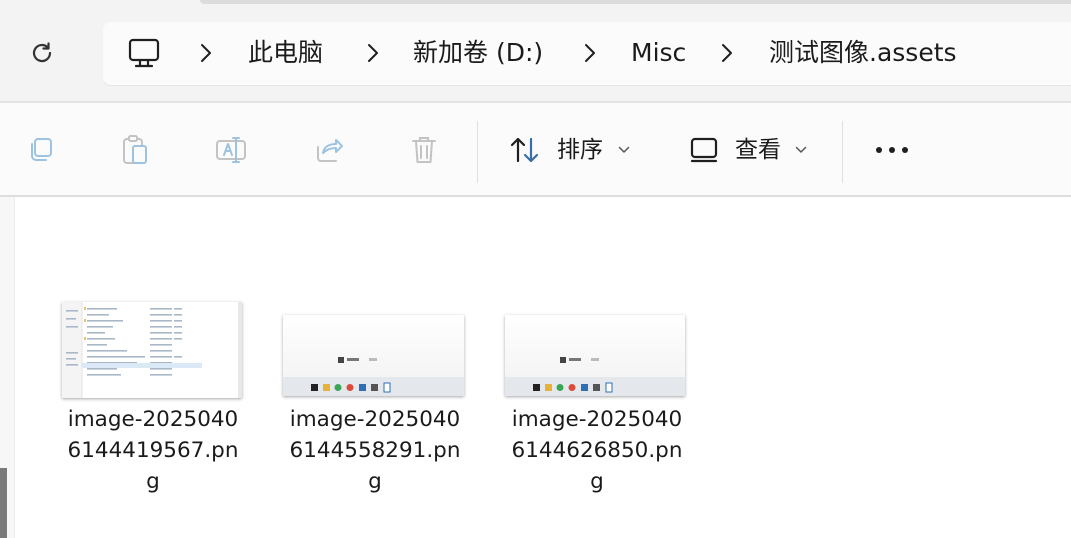  I want to click on share-icon, so click(330, 150).